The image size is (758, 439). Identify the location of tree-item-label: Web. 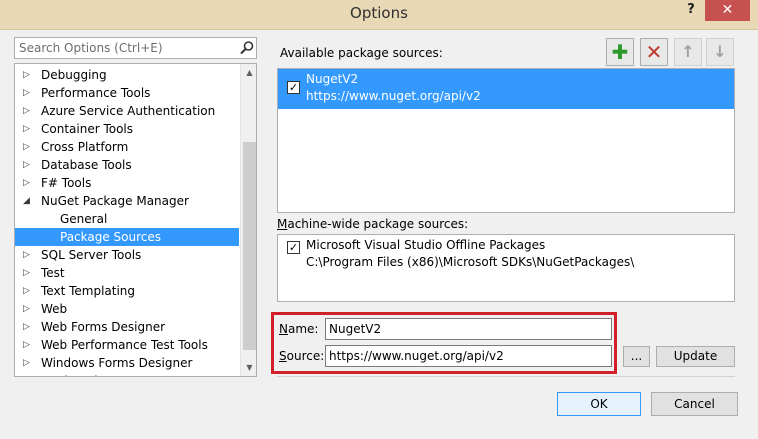
(54, 309).